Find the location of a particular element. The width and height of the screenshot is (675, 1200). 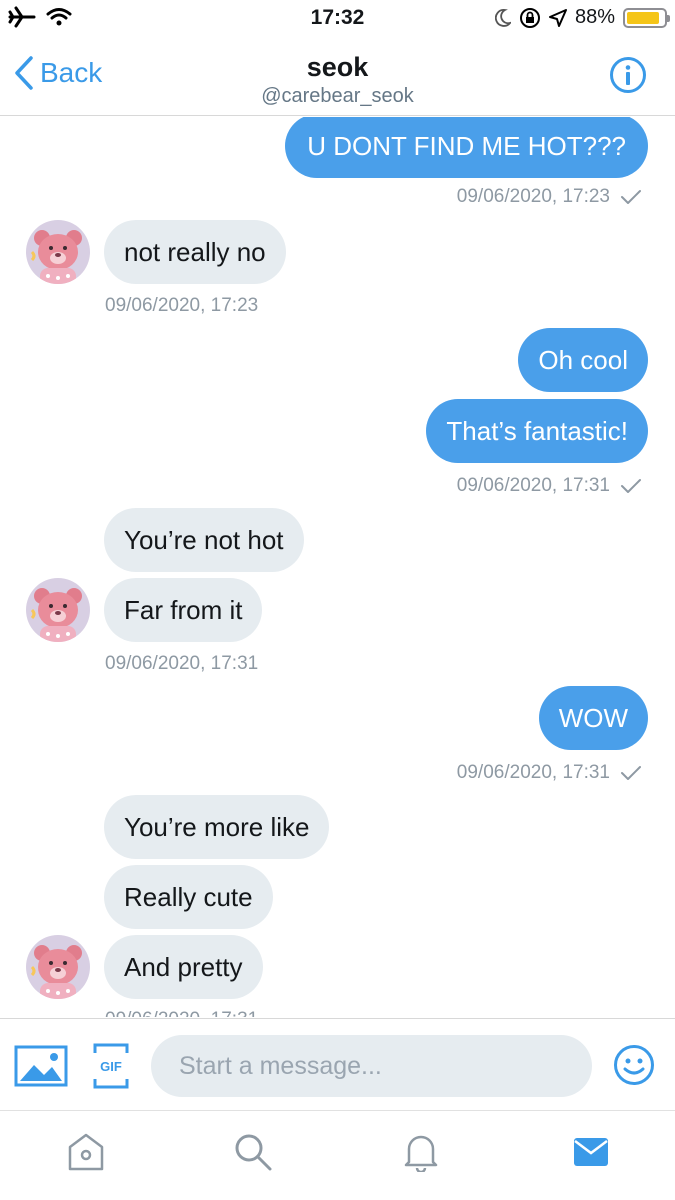

message-bubble-outgoing: WOW is located at coordinates (593, 718).